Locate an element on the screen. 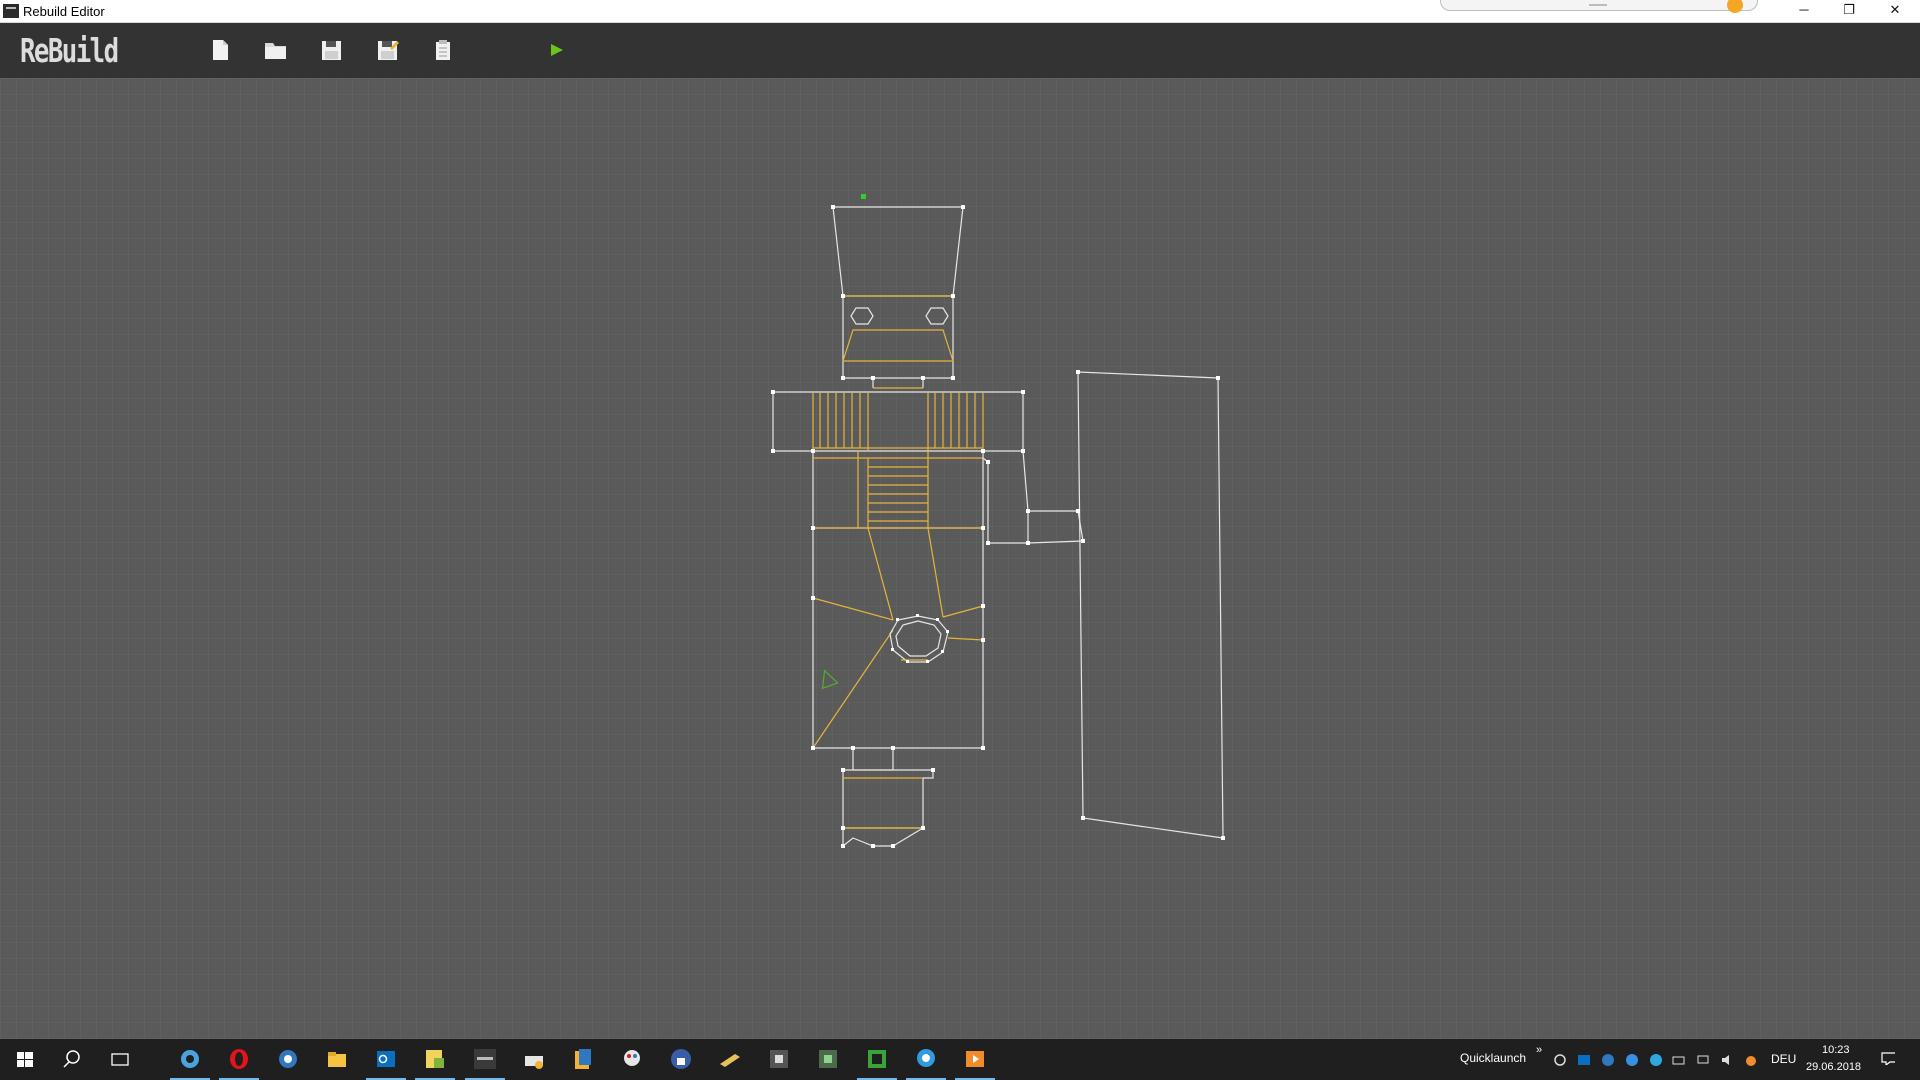 This screenshot has height=1080, width=1920. clipboard-button is located at coordinates (444, 50).